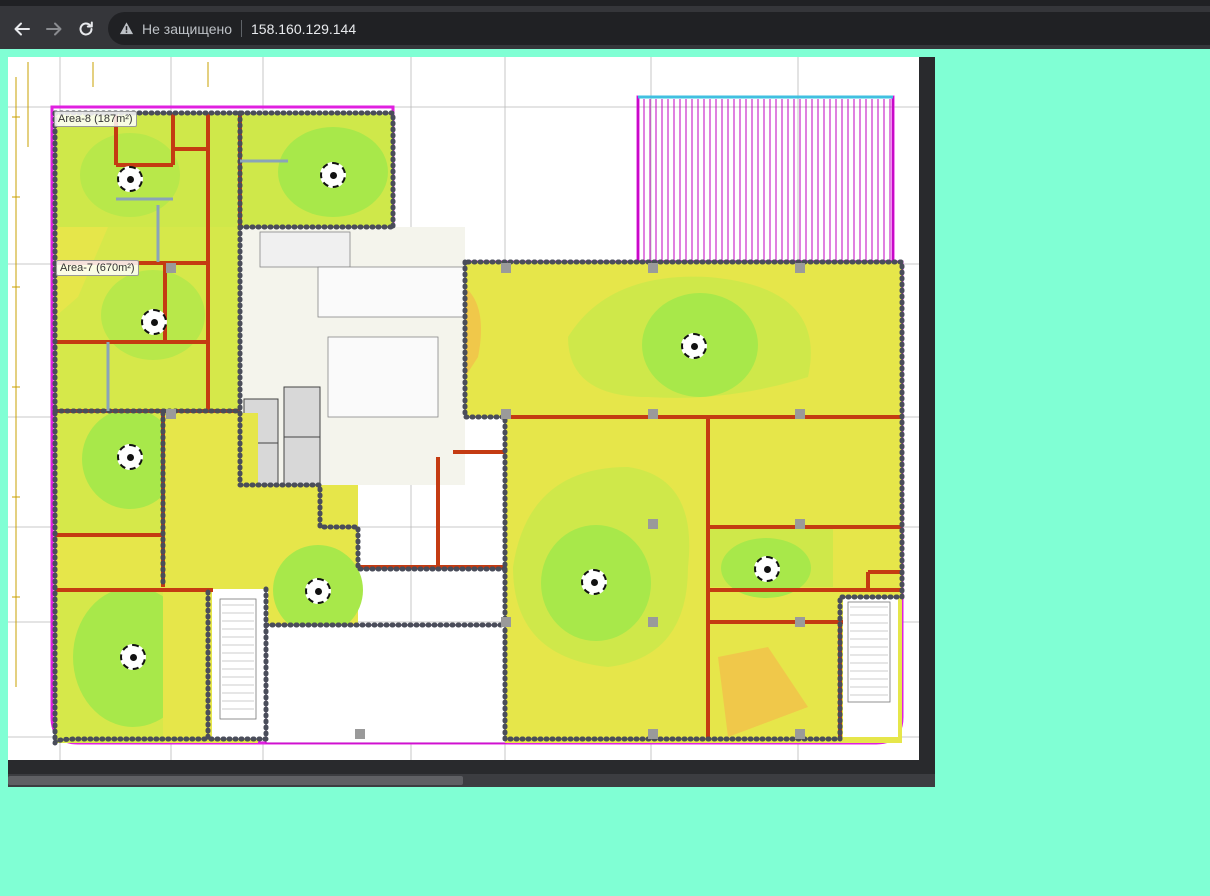  I want to click on reload-icon, so click(86, 28).